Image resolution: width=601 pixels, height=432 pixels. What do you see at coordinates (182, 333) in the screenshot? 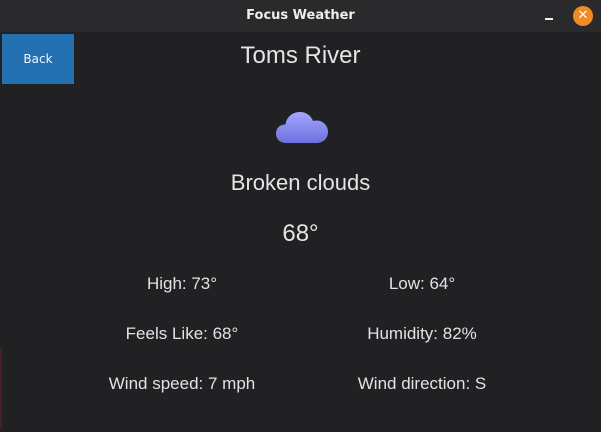
I see `feels-like: Feels Like: 68°` at bounding box center [182, 333].